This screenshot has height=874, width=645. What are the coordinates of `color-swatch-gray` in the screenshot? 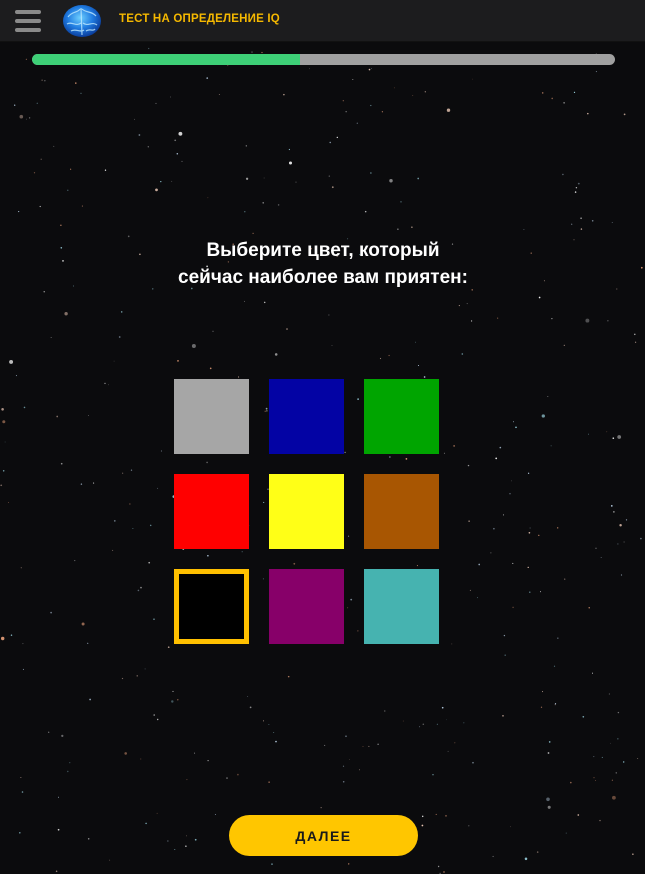 It's located at (211, 416).